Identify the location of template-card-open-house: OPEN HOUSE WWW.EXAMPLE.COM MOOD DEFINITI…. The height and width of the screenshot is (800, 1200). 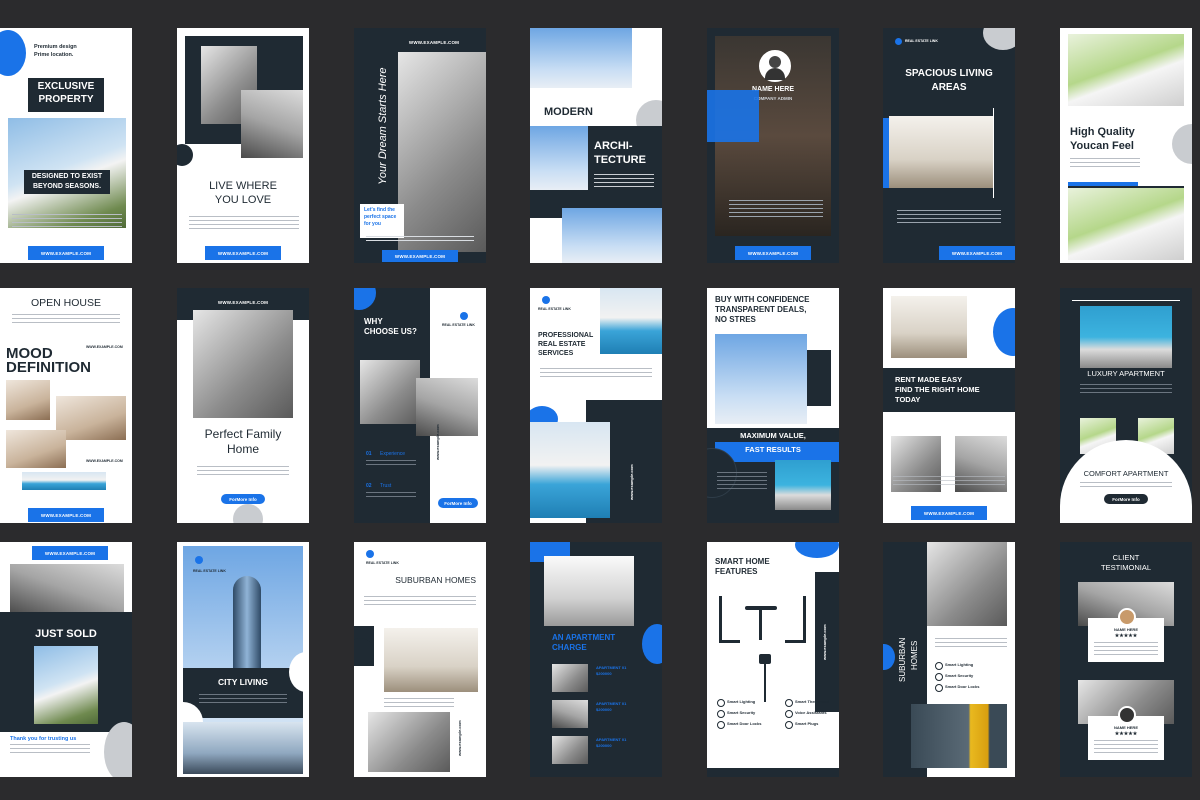
(66, 405).